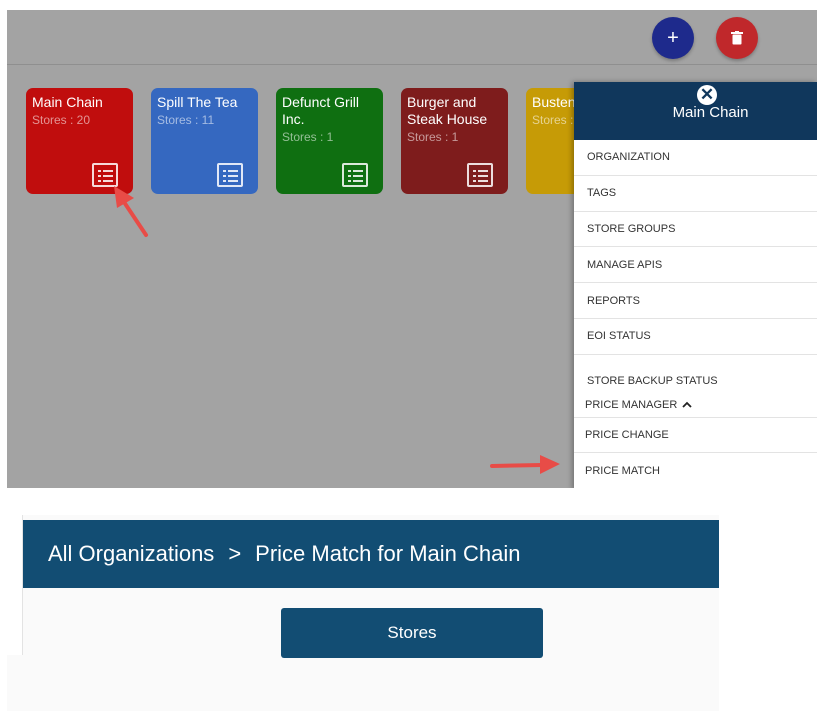 The width and height of the screenshot is (817, 711). Describe the element at coordinates (67, 102) in the screenshot. I see `org-card-name: Main Chain` at that location.